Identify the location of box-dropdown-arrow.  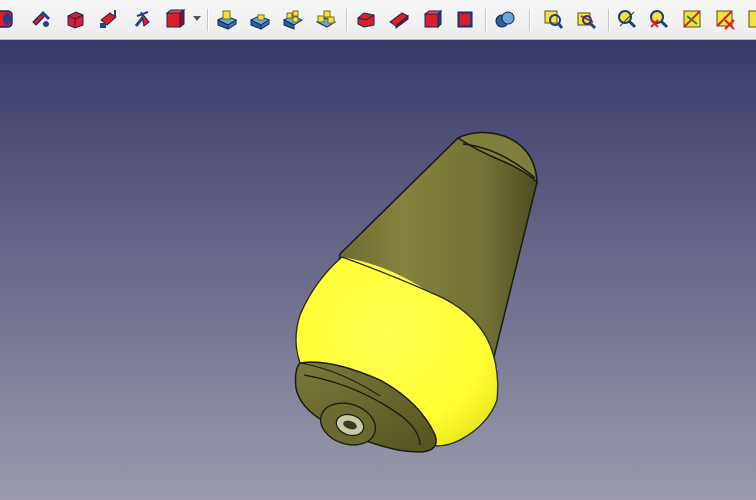
(197, 18).